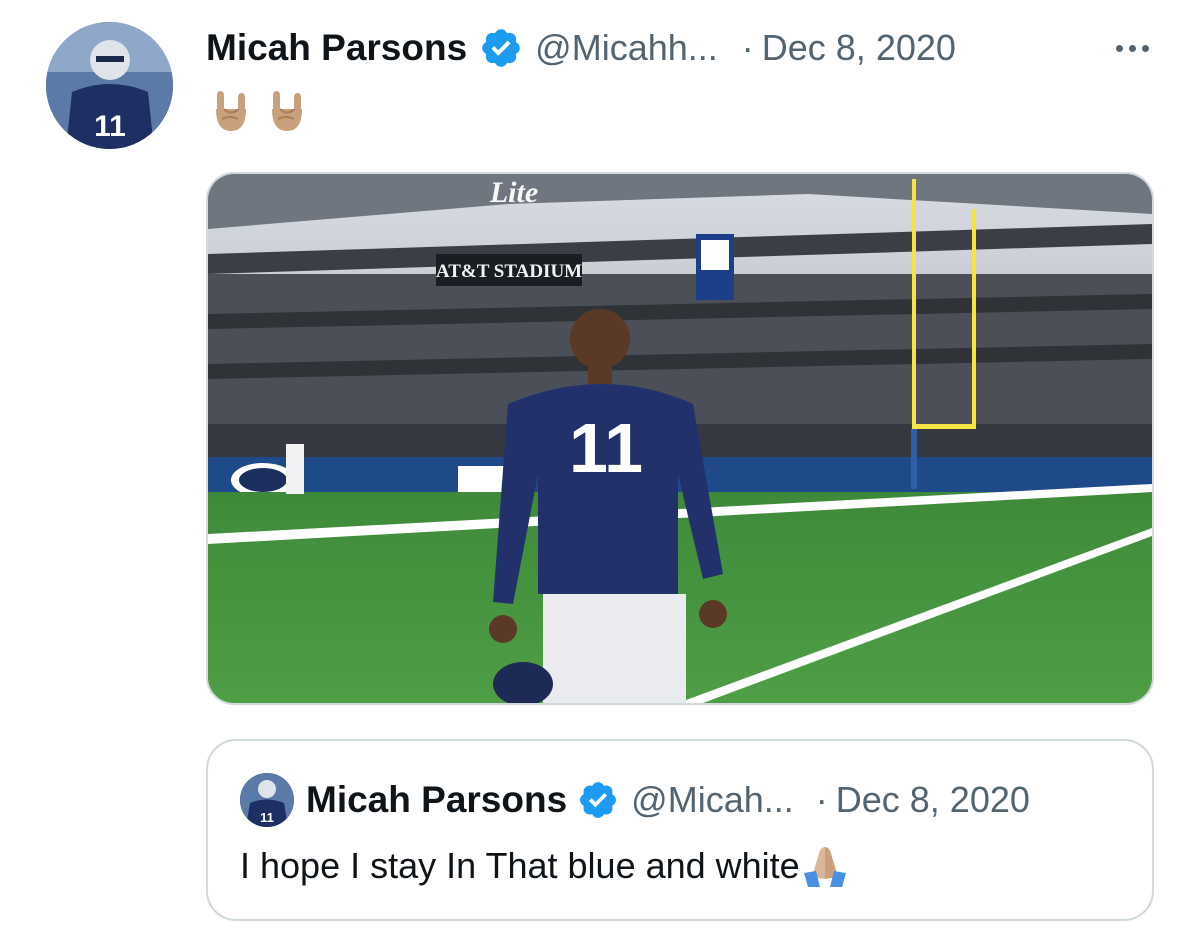 The image size is (1200, 951). I want to click on stadium-sign: AT&T STADIUM, so click(509, 271).